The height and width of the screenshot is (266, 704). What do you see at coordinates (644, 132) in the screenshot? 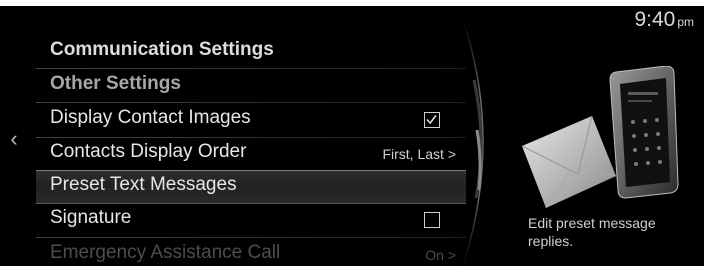
I see `phone-icon` at bounding box center [644, 132].